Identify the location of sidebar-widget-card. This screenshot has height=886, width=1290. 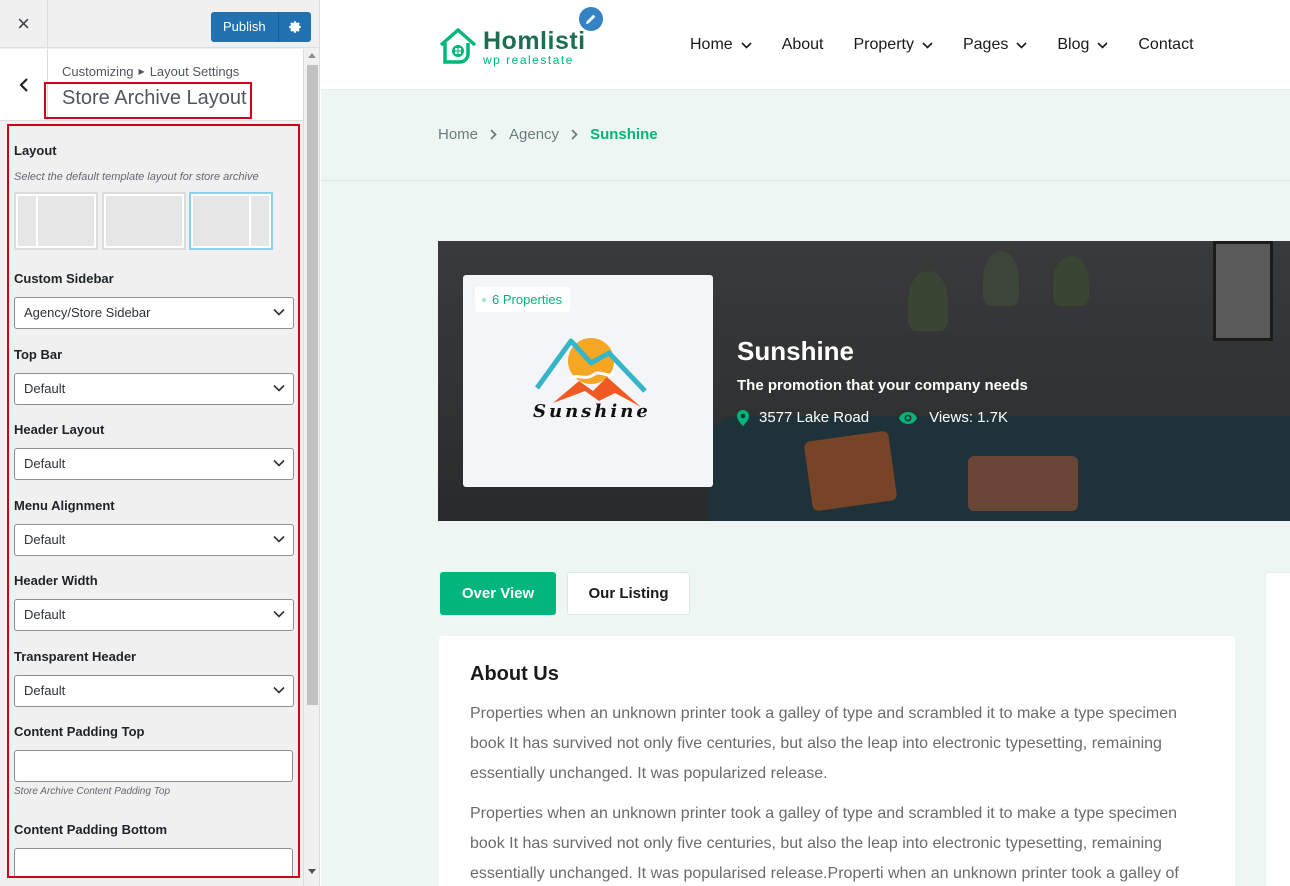
(1277, 729).